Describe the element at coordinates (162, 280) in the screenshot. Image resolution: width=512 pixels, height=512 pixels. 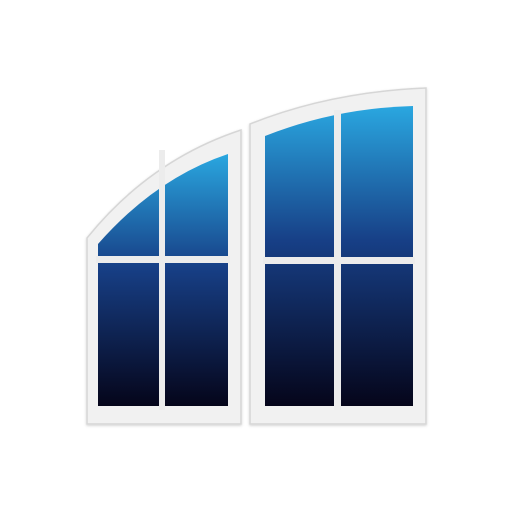
I see `left-window-vertical-mullion` at that location.